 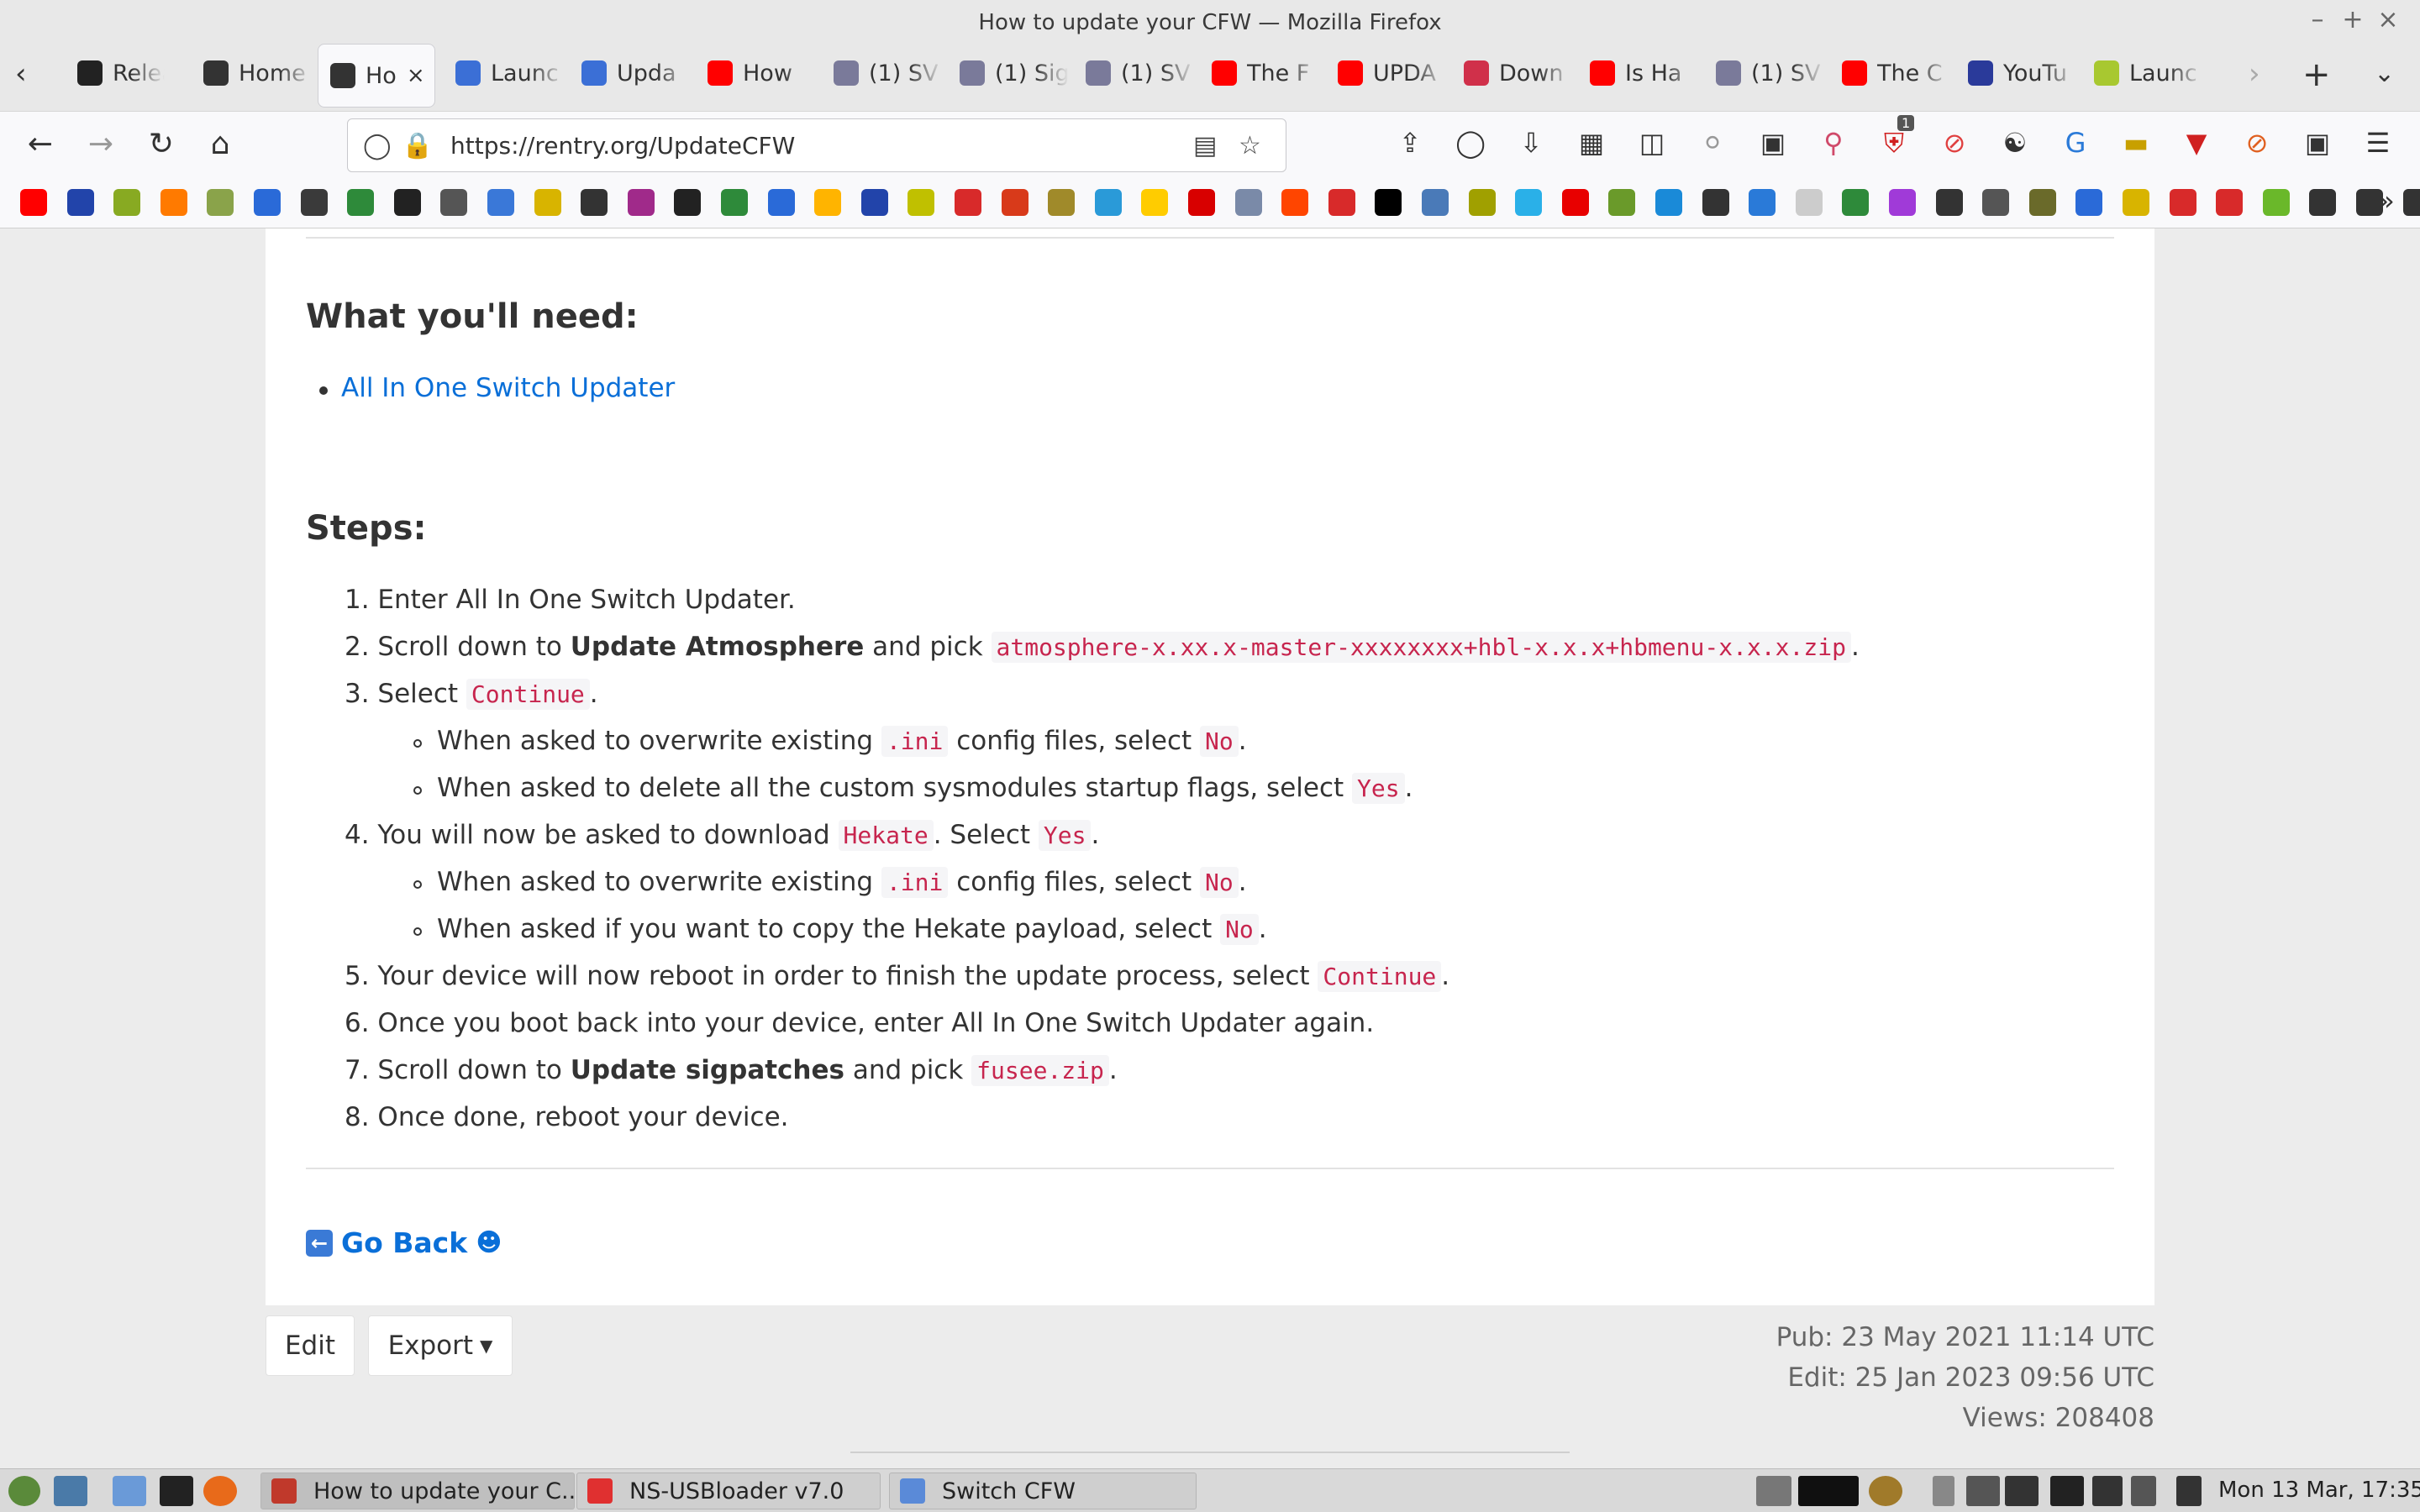 I want to click on close-tab-icon: ×, so click(x=416, y=75).